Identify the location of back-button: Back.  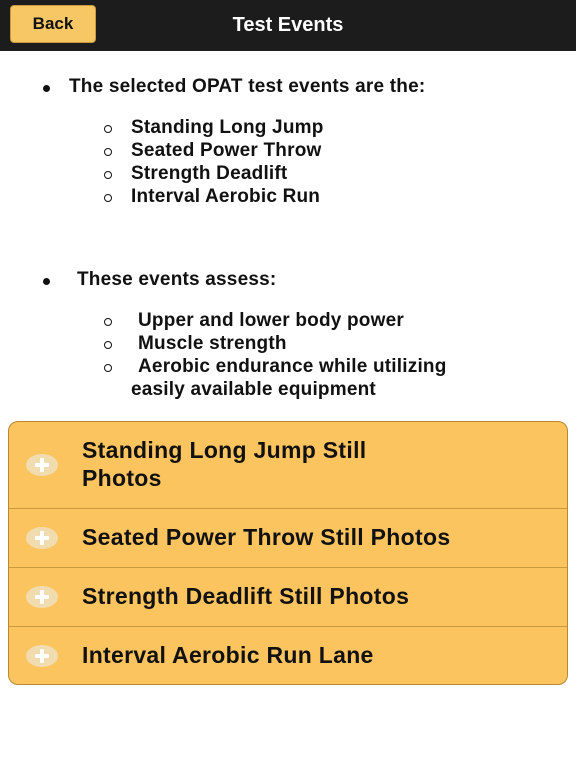
(53, 24).